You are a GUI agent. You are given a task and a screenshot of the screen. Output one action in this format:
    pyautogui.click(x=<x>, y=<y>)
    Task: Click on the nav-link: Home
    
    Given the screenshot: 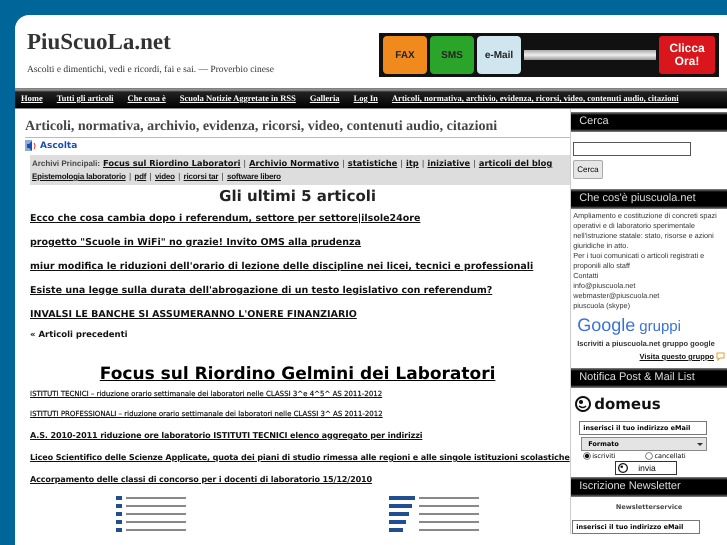 What is the action you would take?
    pyautogui.click(x=32, y=98)
    